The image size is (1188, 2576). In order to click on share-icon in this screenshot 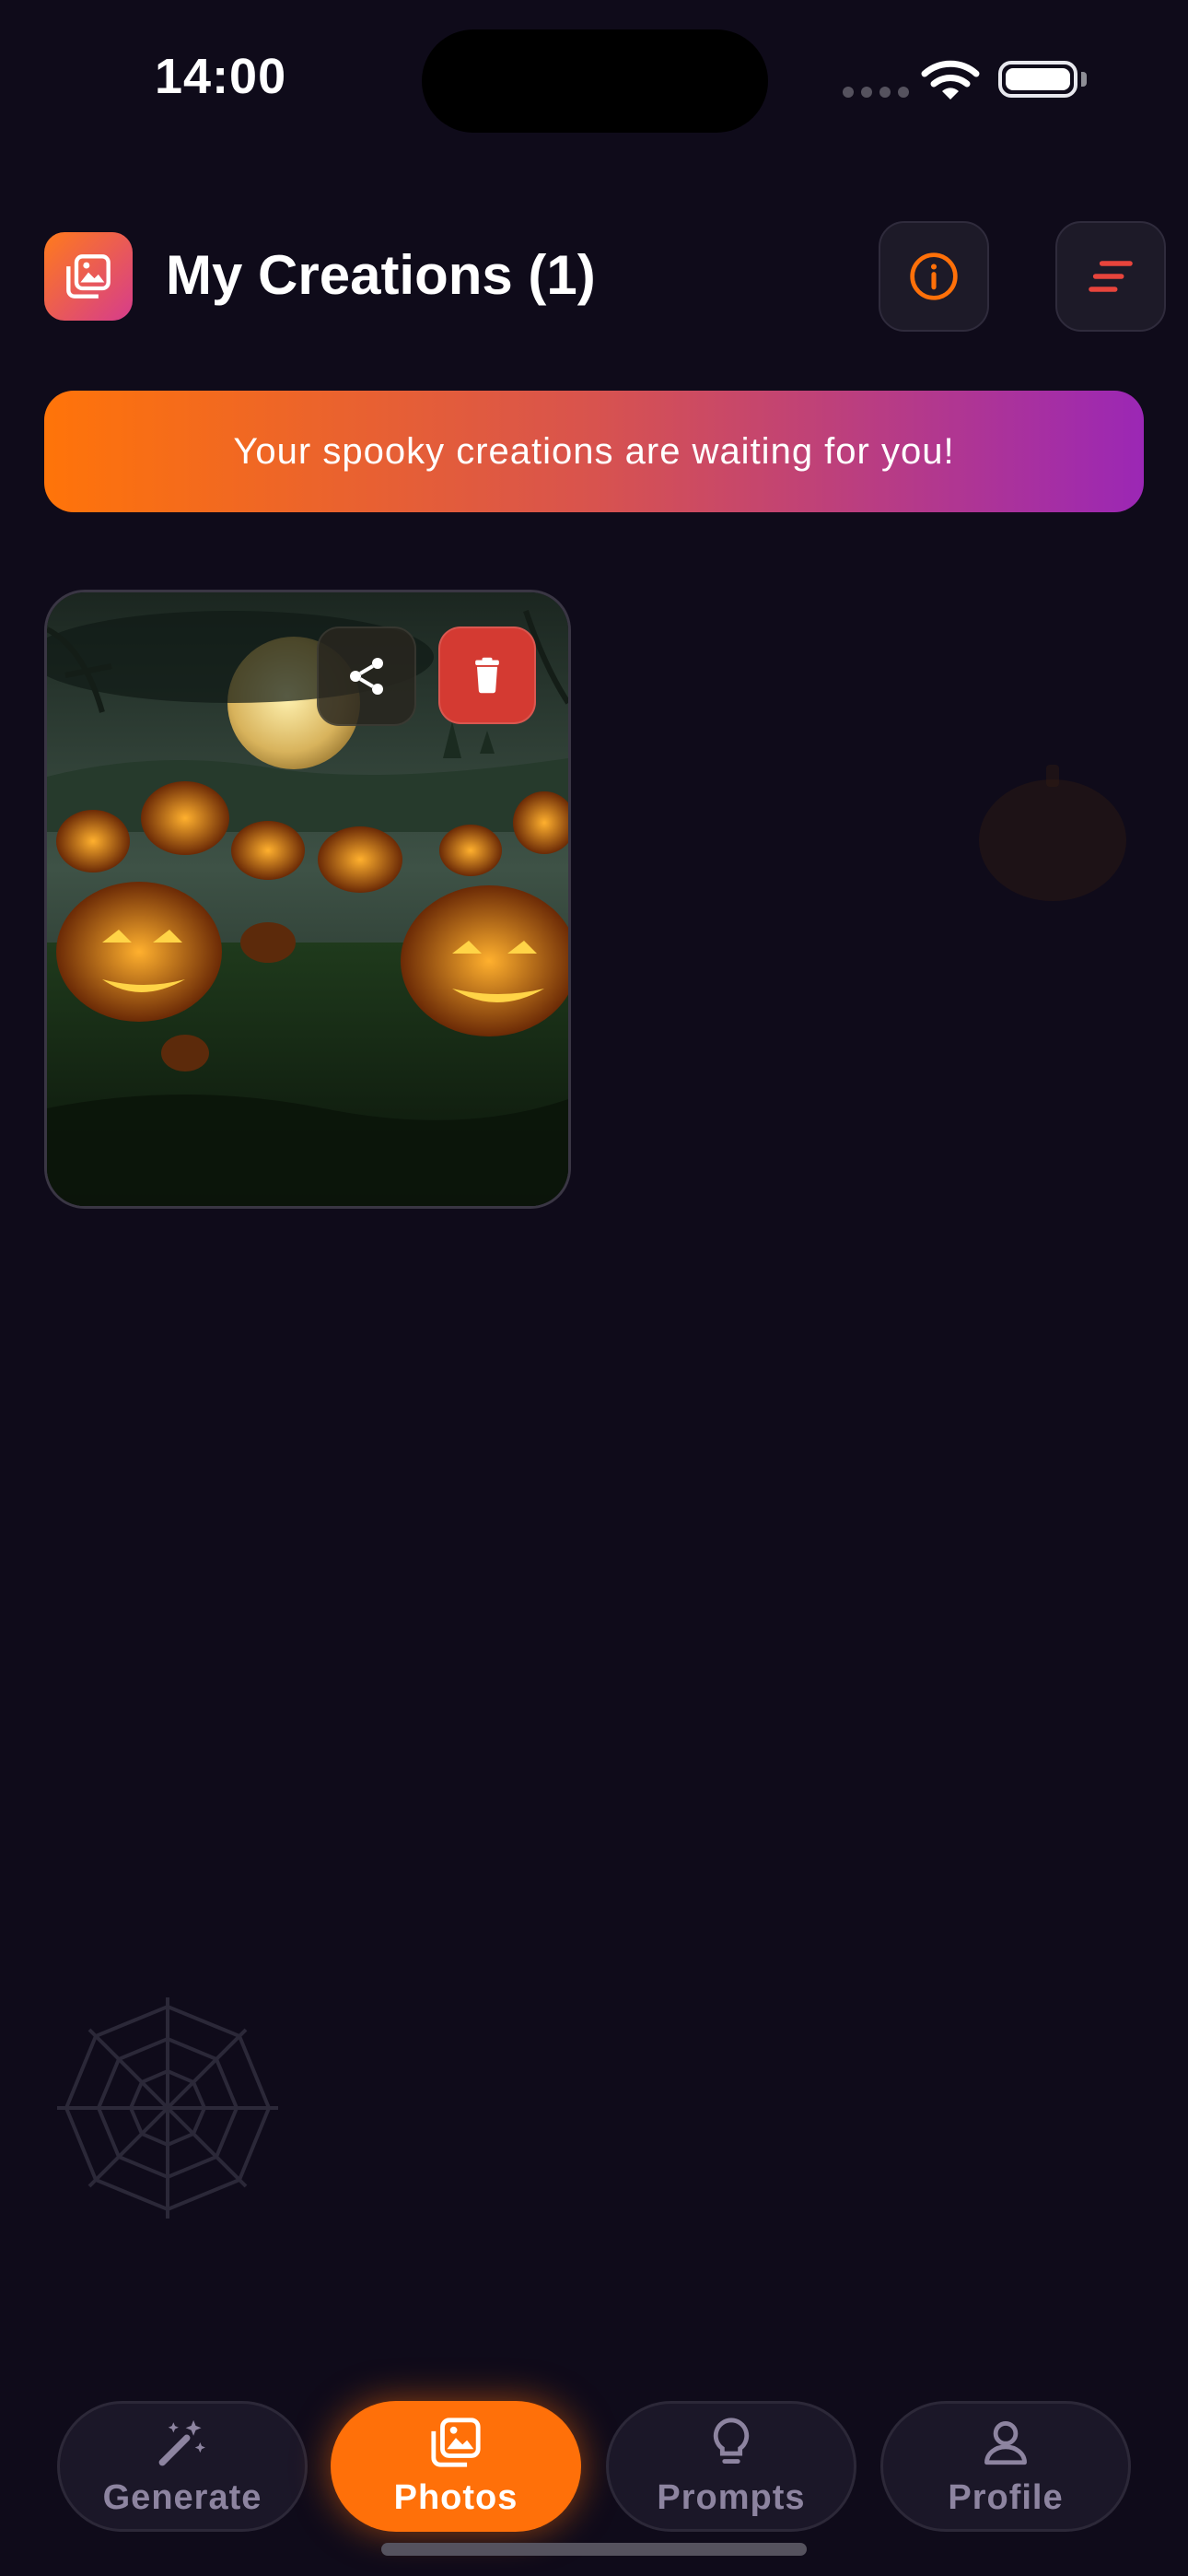, I will do `click(366, 676)`.